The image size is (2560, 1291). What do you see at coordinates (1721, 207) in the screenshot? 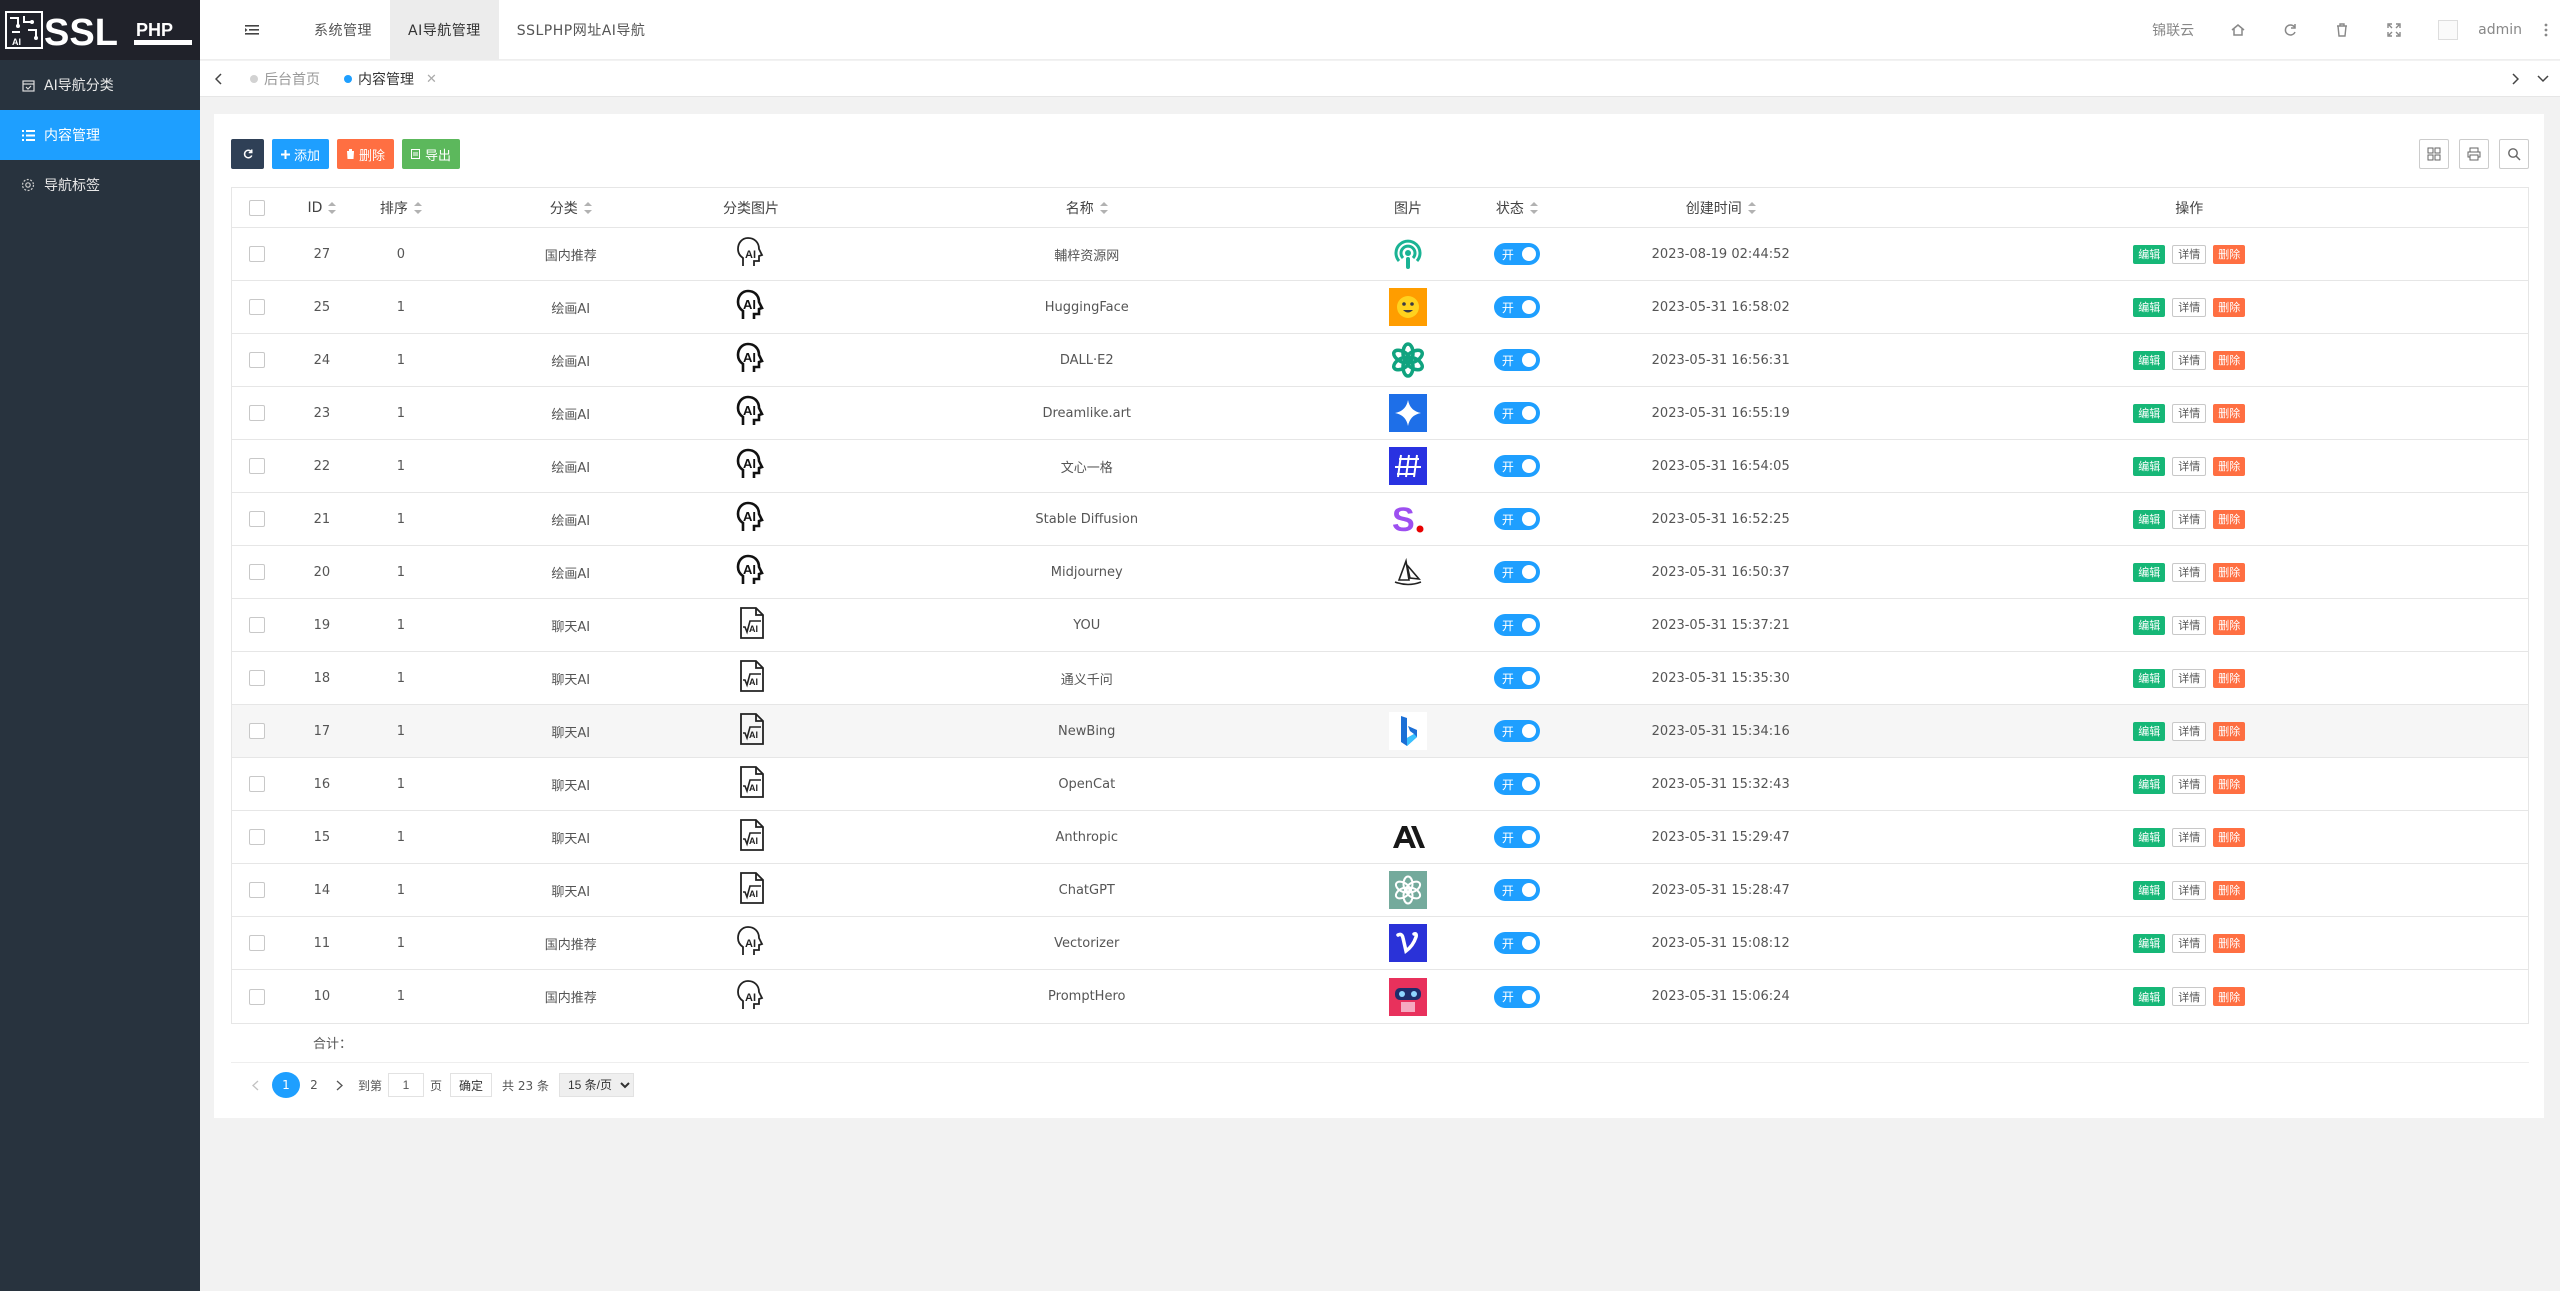
I see `th-created: 创建时间` at bounding box center [1721, 207].